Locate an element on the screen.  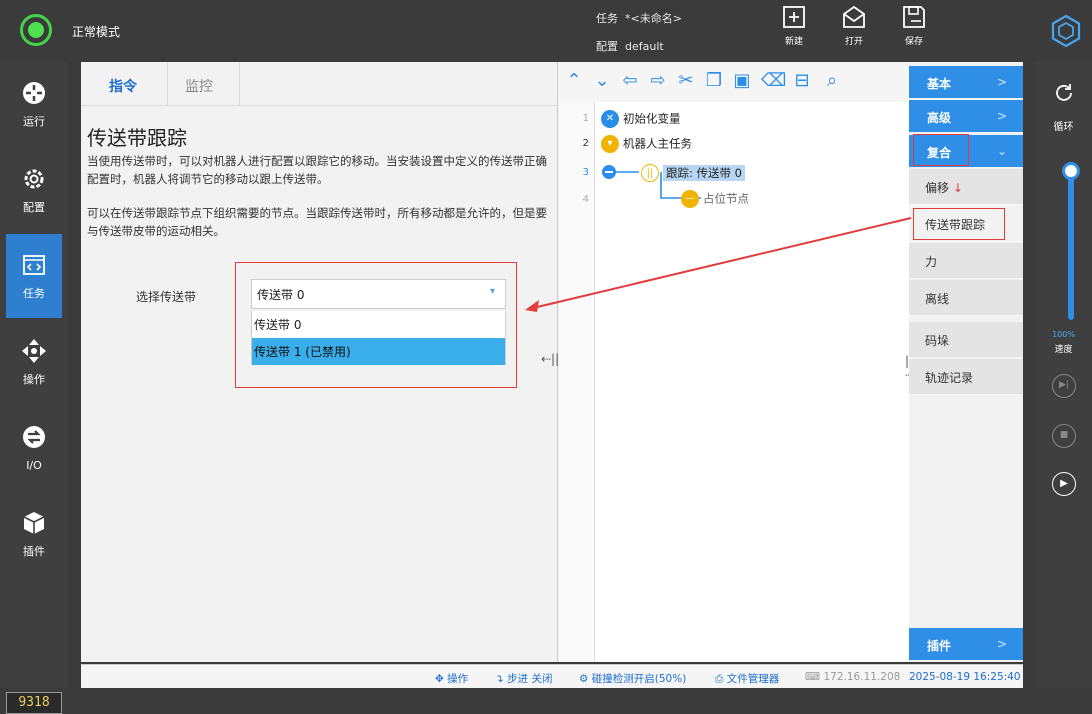
line-number: 3 is located at coordinates (585, 172).